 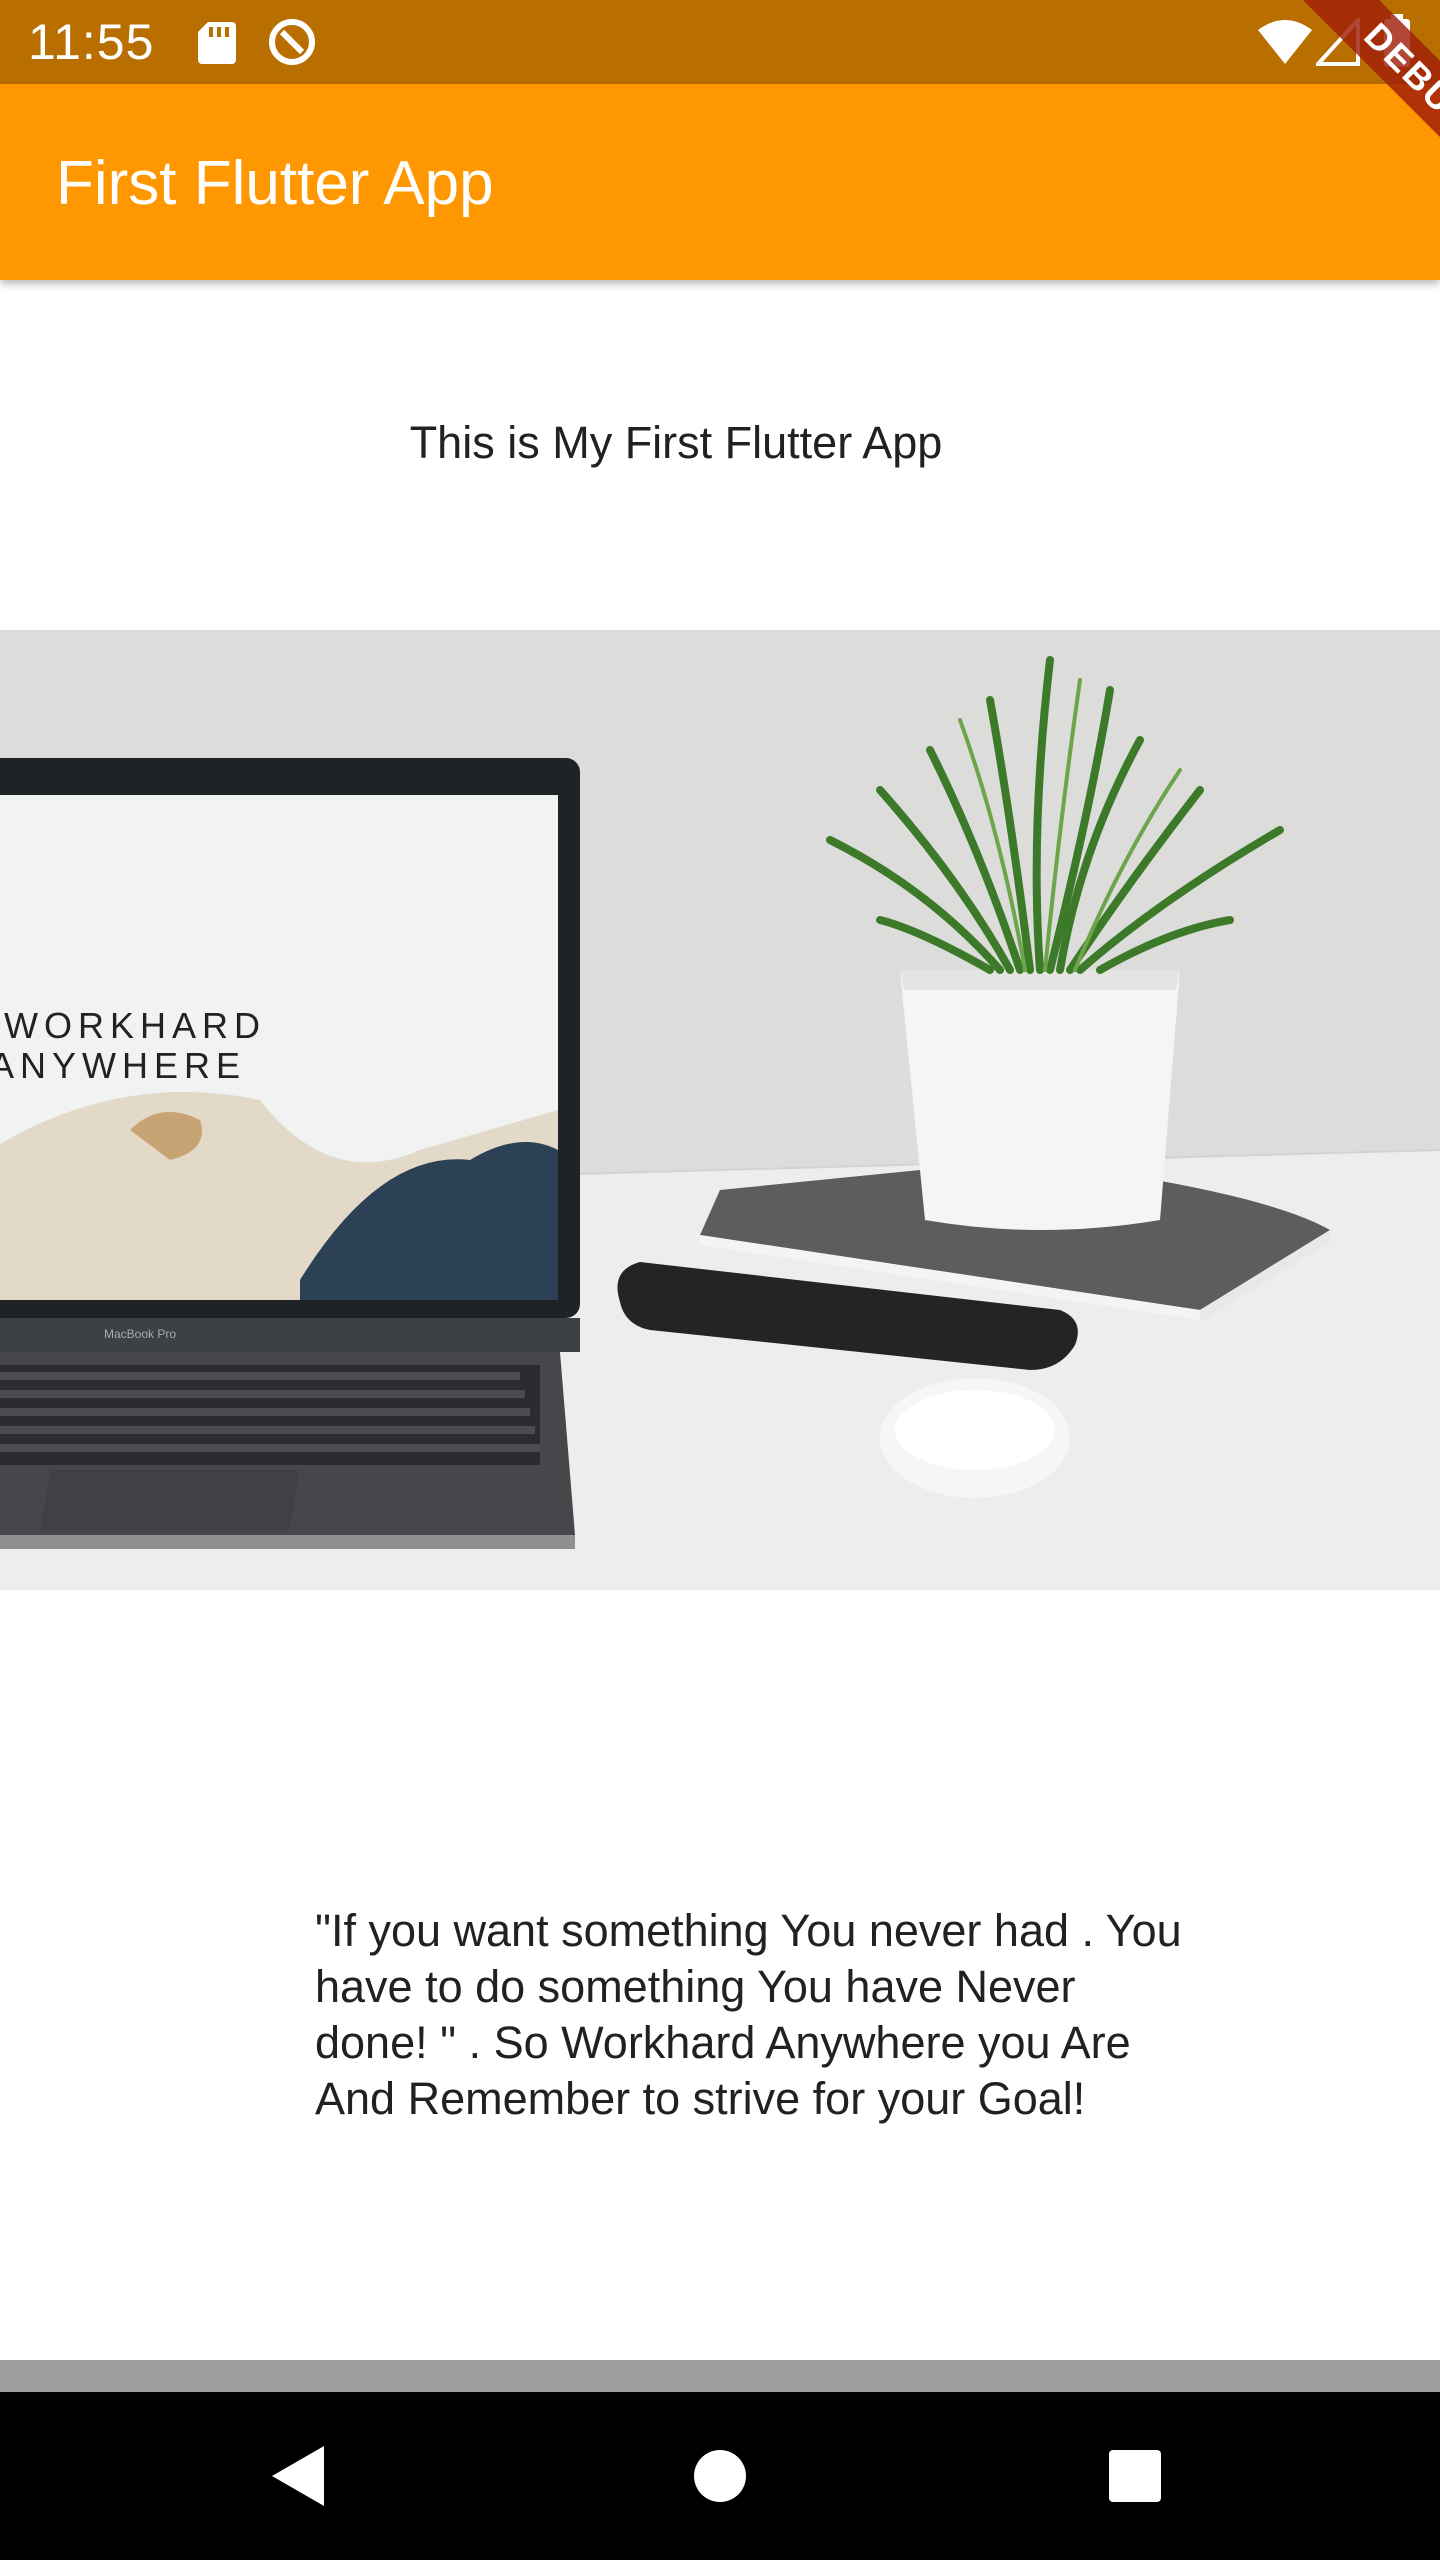 I want to click on sd-card-icon, so click(x=217, y=43).